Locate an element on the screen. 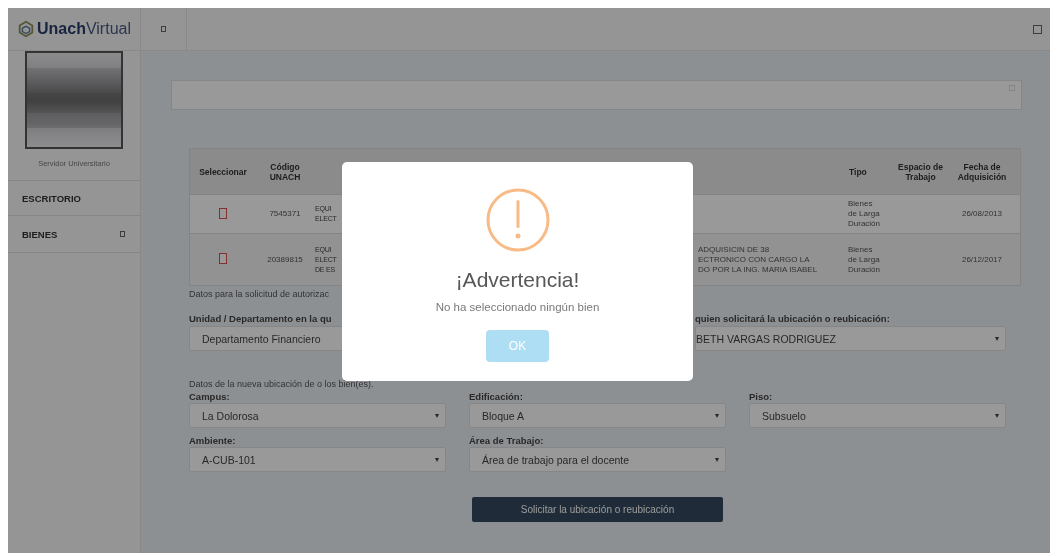 Image resolution: width=1059 pixels, height=556 pixels. logo-text: UnachVirtual is located at coordinates (84, 29).